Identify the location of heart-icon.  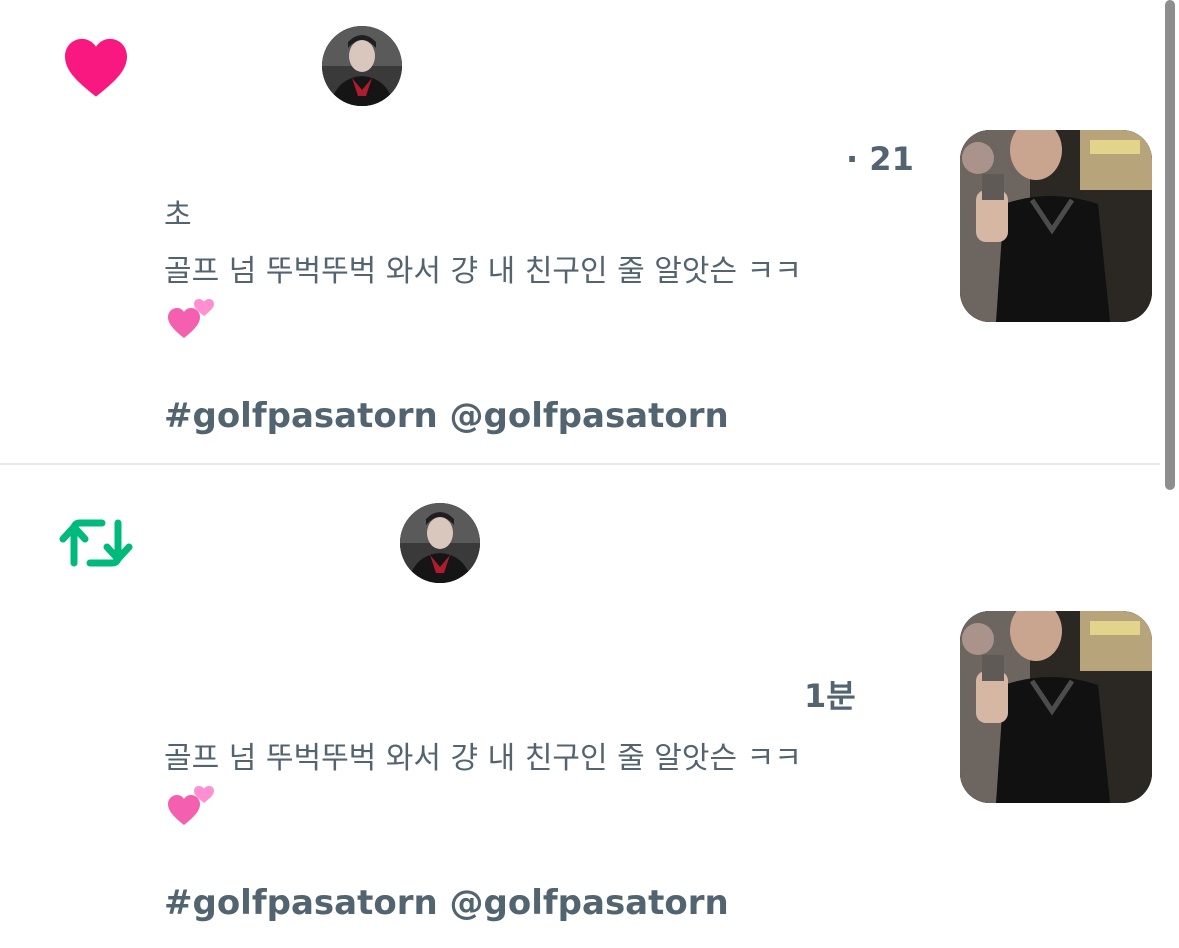
(96, 67).